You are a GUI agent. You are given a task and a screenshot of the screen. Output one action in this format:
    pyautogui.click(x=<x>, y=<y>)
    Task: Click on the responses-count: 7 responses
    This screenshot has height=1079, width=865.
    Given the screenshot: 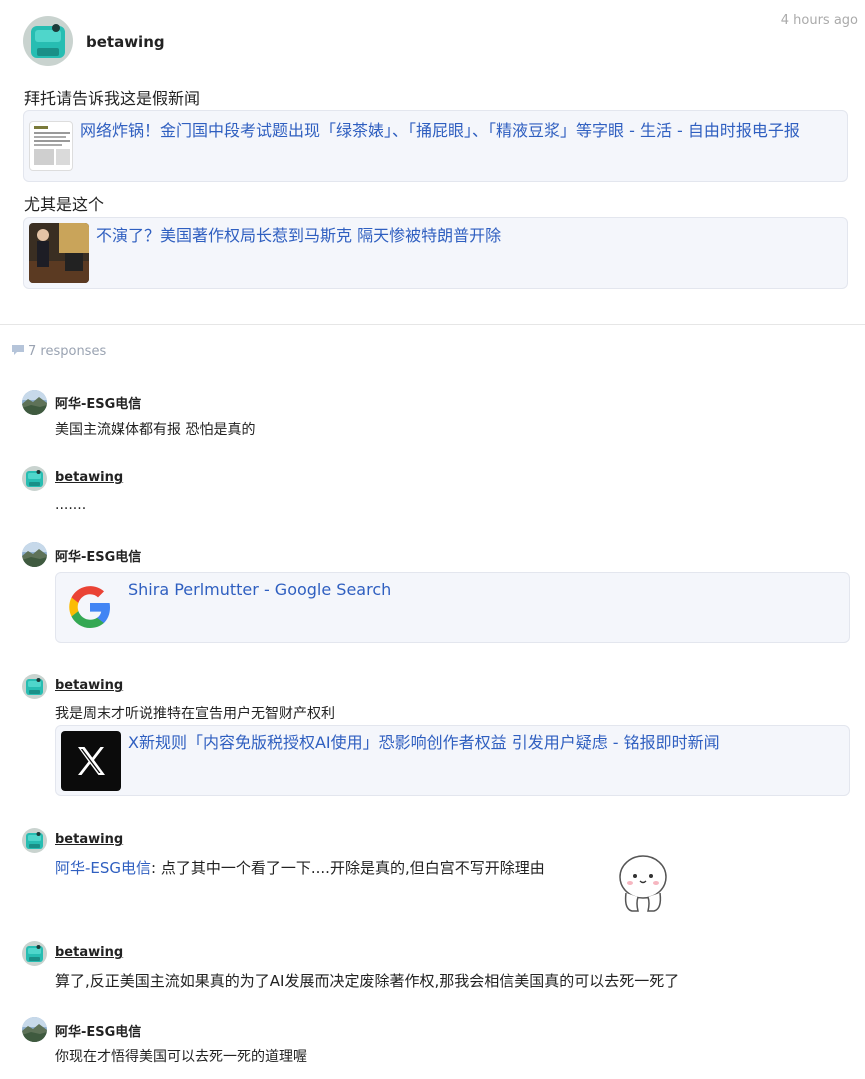 What is the action you would take?
    pyautogui.click(x=58, y=352)
    